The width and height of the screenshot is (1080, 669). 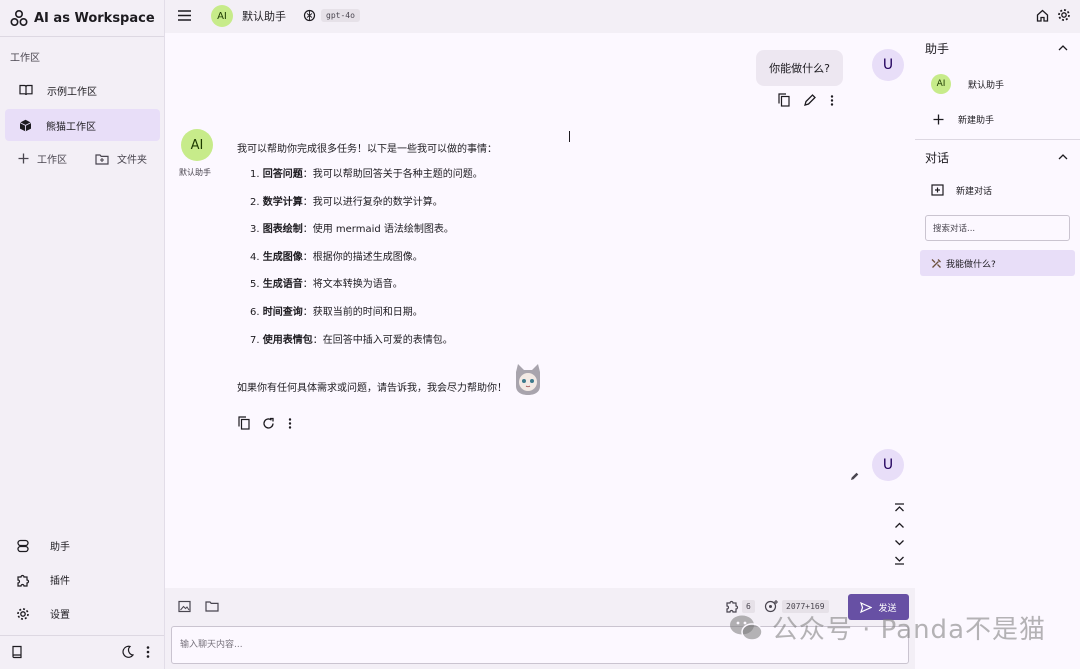 What do you see at coordinates (121, 158) in the screenshot?
I see `add-folder-button: 文件夹` at bounding box center [121, 158].